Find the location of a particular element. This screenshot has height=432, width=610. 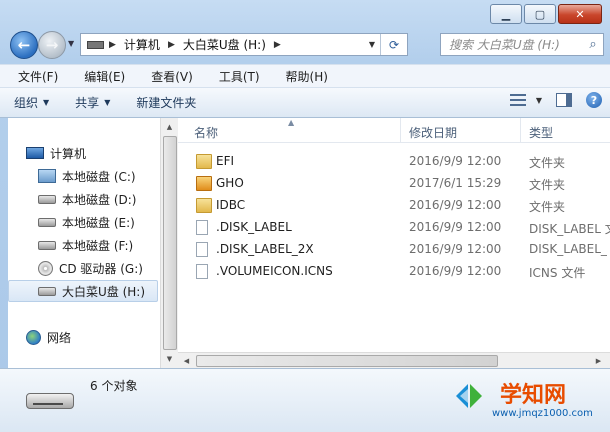

preview-pane-icon is located at coordinates (564, 100).